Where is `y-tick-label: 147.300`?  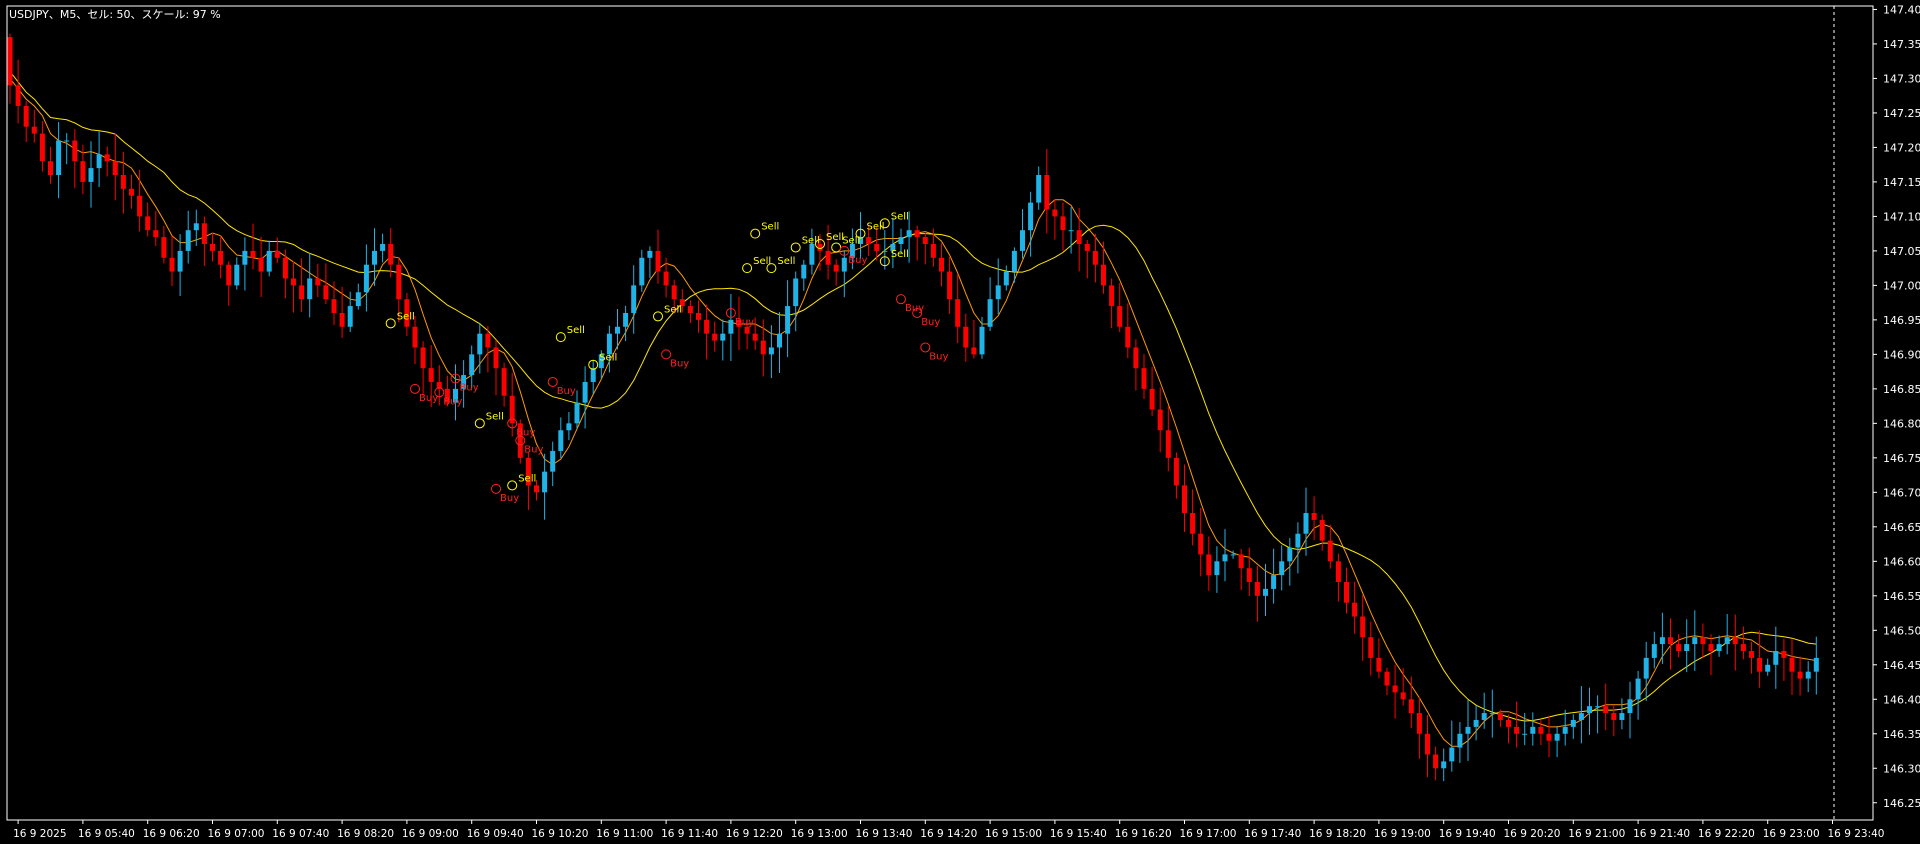 y-tick-label: 147.300 is located at coordinates (1901, 78).